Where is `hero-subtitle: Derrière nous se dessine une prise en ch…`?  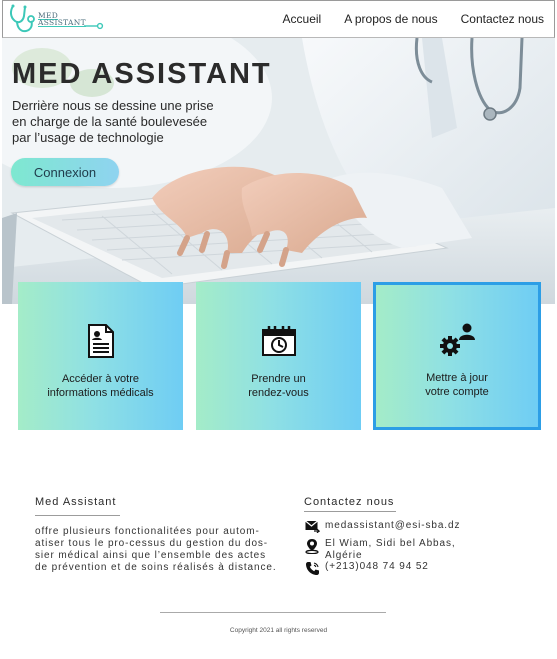
hero-subtitle: Derrière nous se dessine une prise en ch… is located at coordinates (137, 122).